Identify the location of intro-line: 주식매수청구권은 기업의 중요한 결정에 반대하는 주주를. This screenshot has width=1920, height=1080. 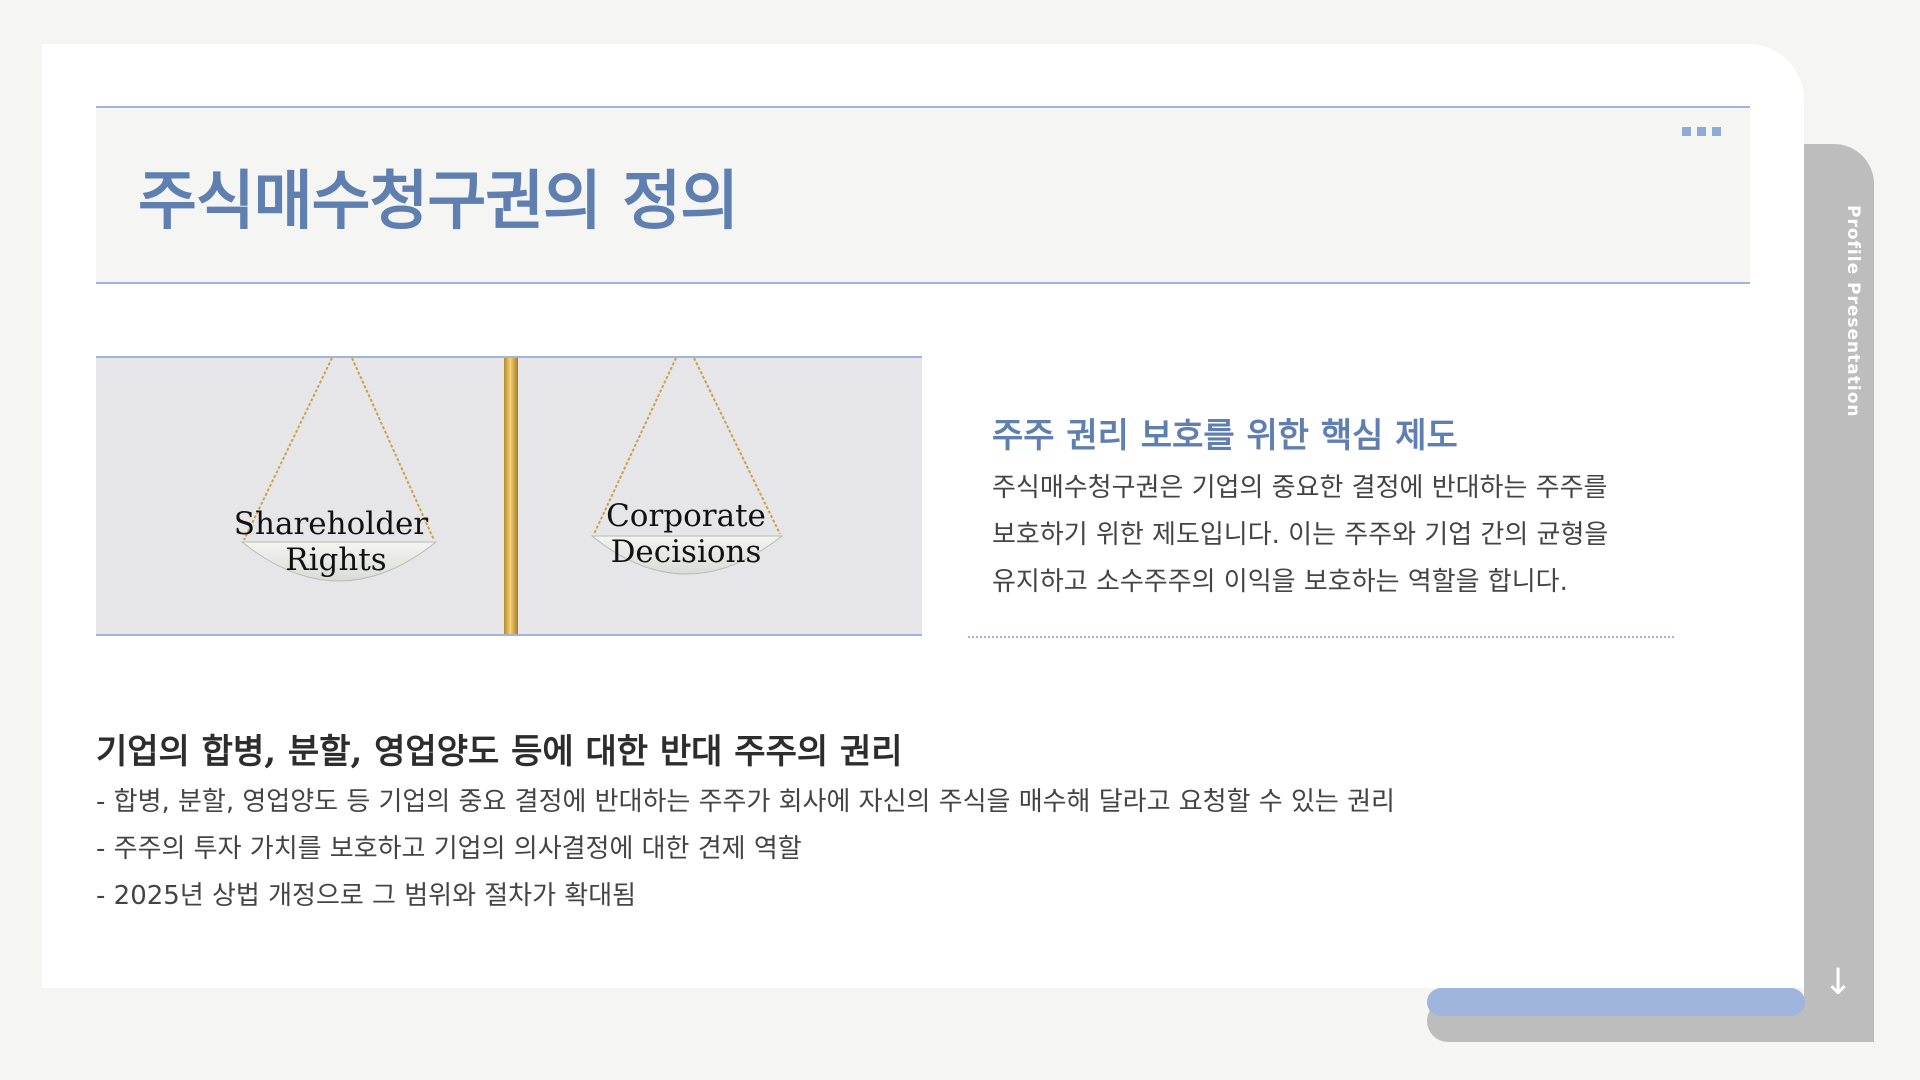
(1300, 488).